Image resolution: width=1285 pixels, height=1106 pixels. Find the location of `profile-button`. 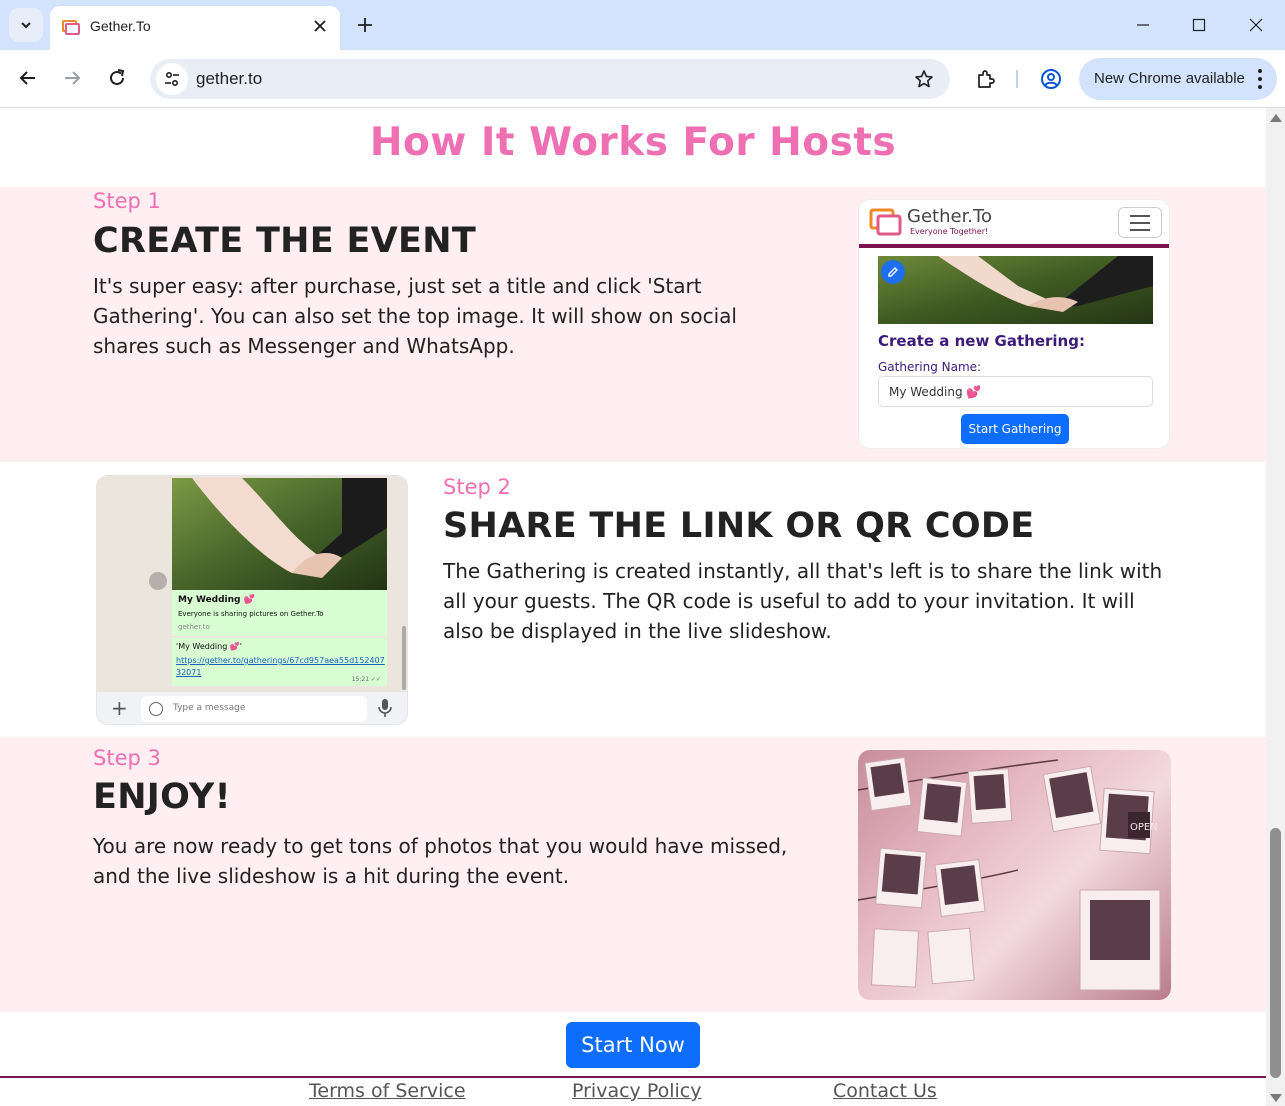

profile-button is located at coordinates (1051, 79).